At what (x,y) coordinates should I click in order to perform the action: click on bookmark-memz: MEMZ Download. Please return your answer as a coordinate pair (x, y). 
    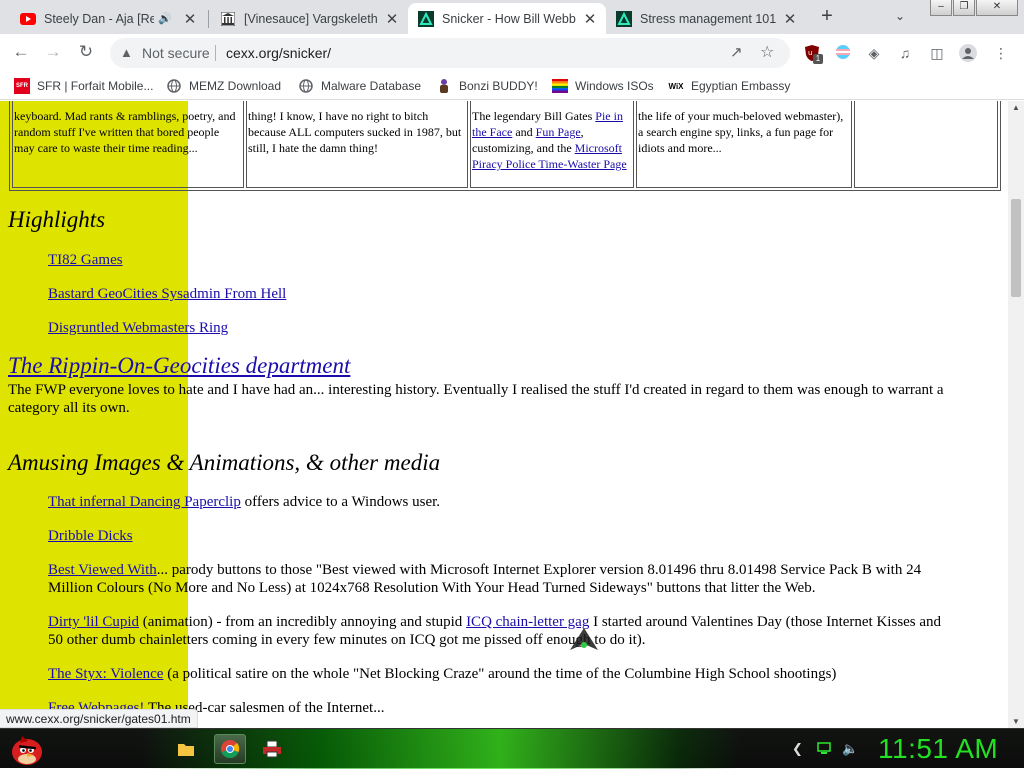
    Looking at the image, I should click on (223, 86).